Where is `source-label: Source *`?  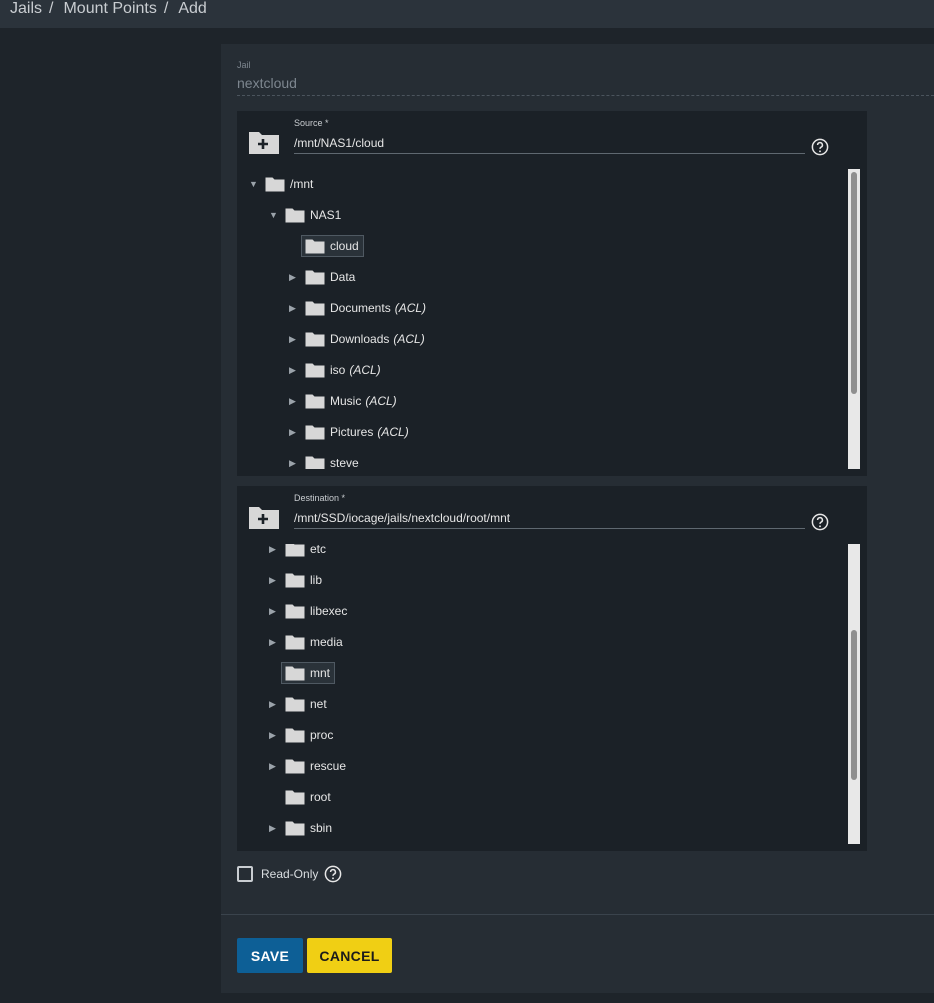 source-label: Source * is located at coordinates (311, 123).